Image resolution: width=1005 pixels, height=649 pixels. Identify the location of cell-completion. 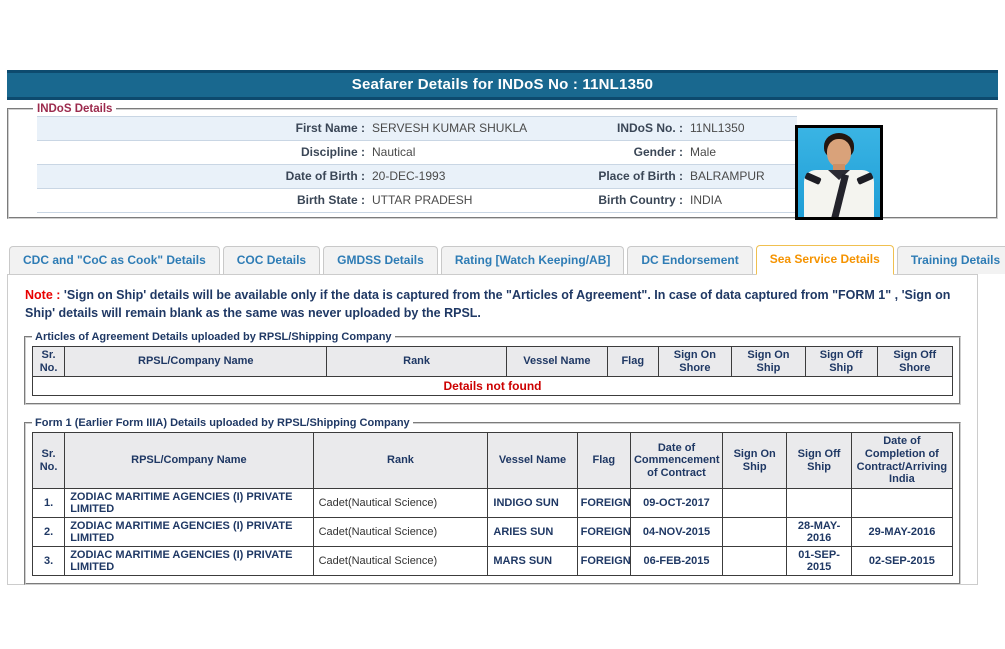
(902, 502).